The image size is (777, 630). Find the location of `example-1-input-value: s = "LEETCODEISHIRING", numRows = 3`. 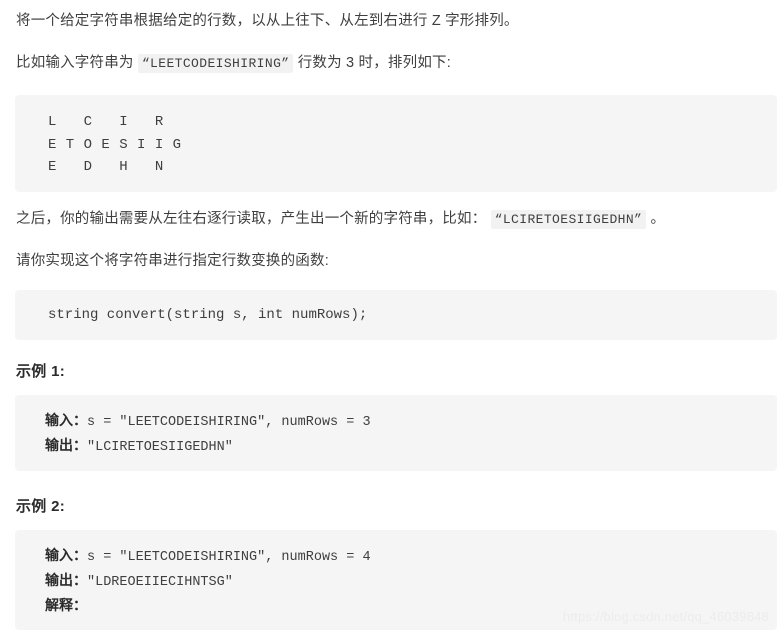

example-1-input-value: s = "LEETCODEISHIRING", numRows = 3 is located at coordinates (229, 422).